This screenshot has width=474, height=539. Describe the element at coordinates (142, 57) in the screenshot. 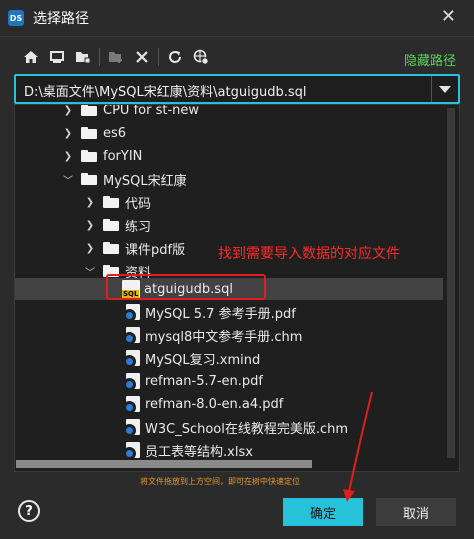

I see `delete-icon` at that location.